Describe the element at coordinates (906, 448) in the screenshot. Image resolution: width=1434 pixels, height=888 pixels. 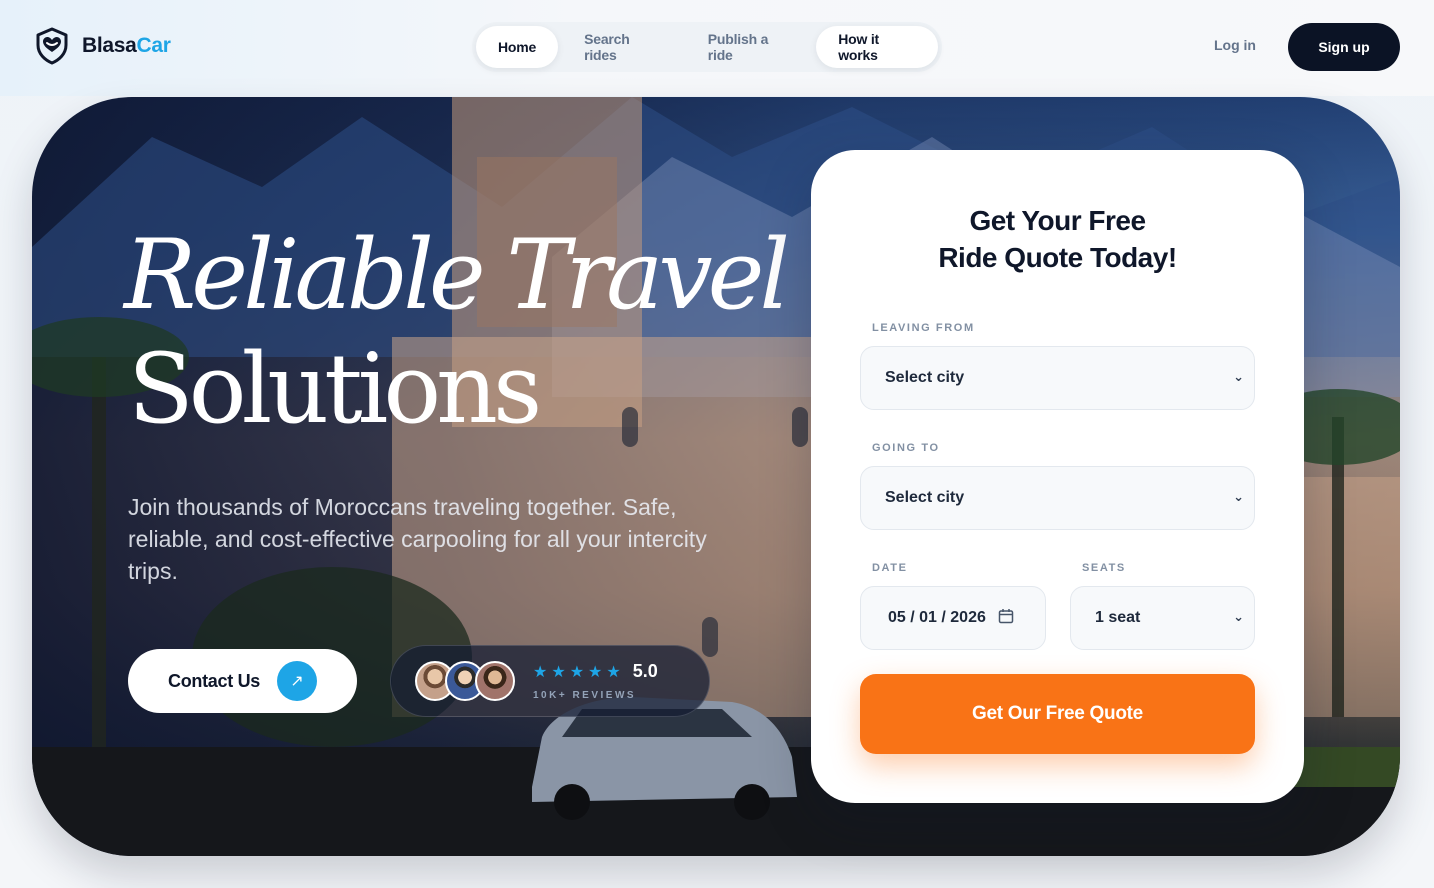
I see `going-to-label: GOING TO` at that location.